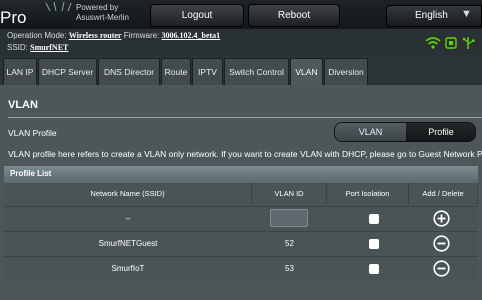 The image size is (482, 300). I want to click on vlan-id-input, so click(289, 218).